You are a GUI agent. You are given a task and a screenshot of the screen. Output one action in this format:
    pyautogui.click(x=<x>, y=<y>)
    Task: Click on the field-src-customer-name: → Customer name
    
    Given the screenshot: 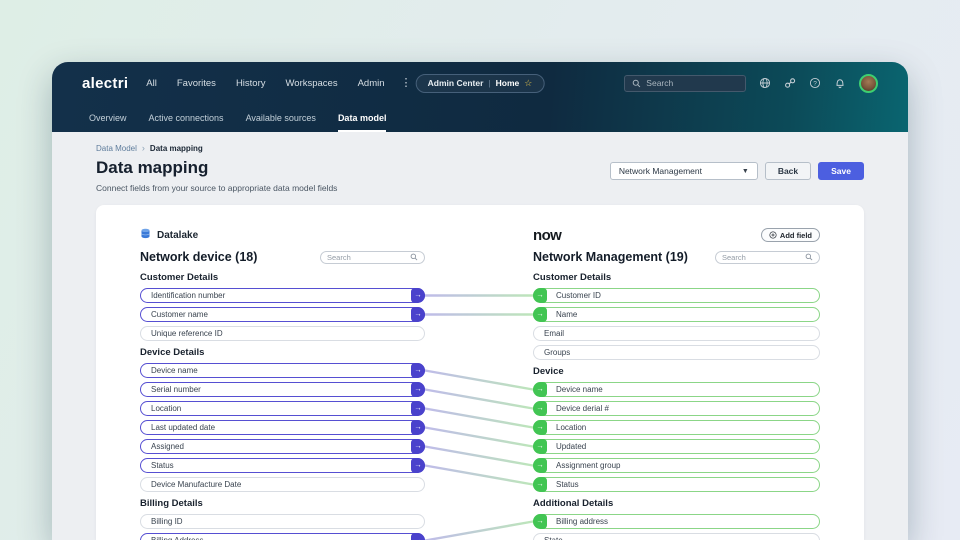 What is the action you would take?
    pyautogui.click(x=282, y=314)
    